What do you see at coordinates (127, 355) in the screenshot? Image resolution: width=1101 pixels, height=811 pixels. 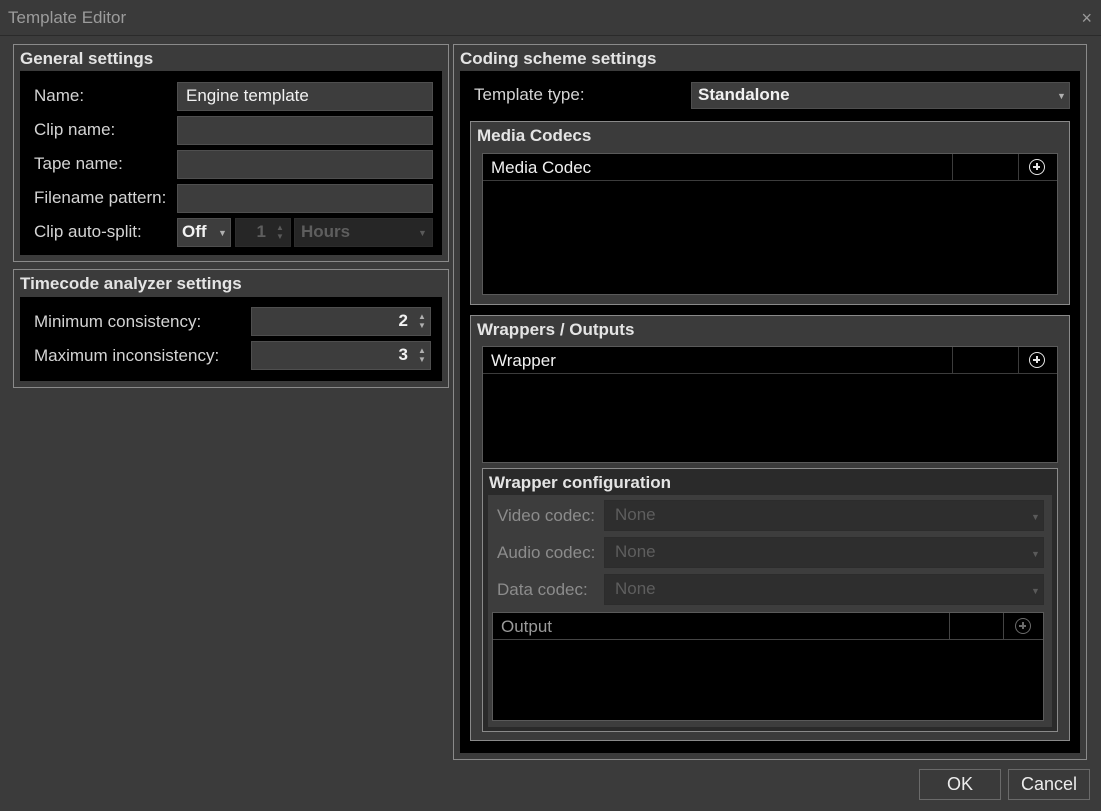 I see `max-inconsistency-label: Maximum inconsistency:` at bounding box center [127, 355].